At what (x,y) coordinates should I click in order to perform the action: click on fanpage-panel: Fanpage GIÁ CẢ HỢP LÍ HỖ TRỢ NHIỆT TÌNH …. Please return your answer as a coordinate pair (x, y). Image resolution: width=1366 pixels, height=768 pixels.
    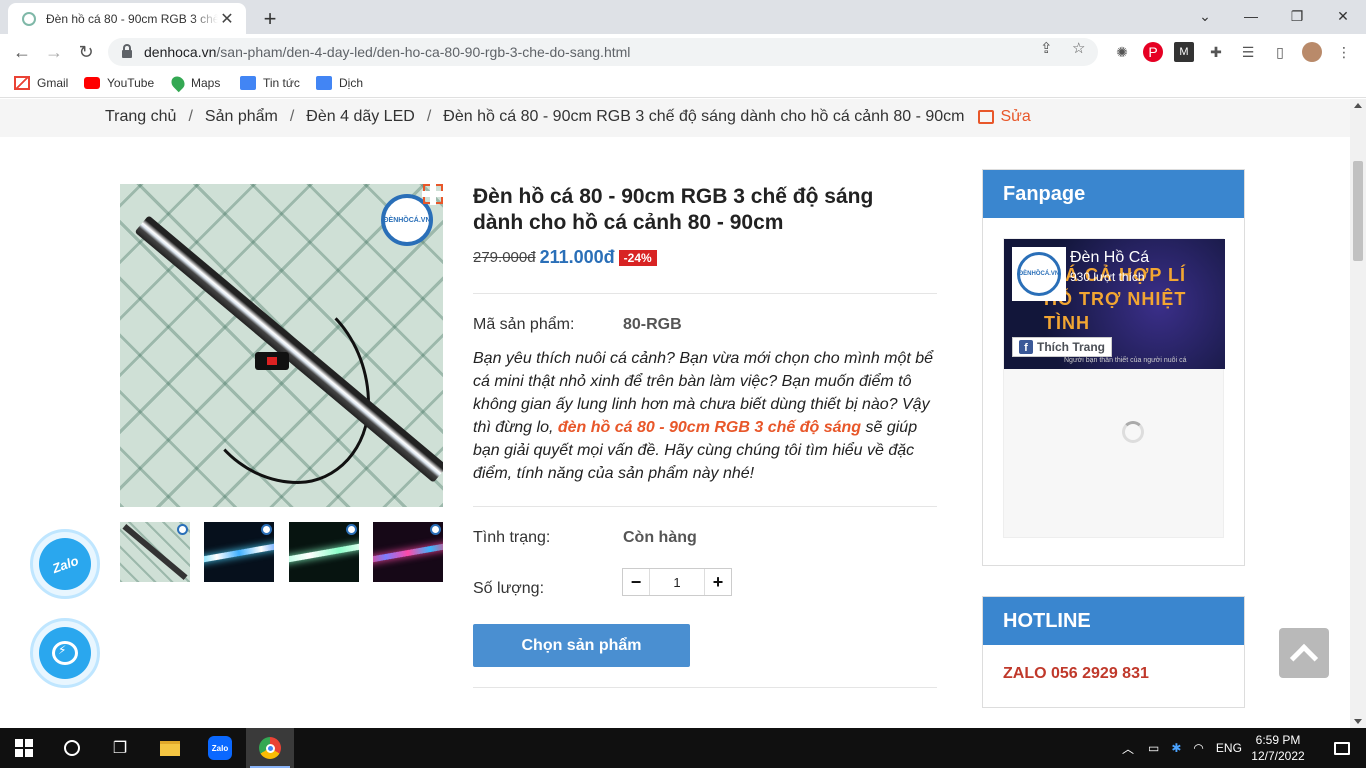
    Looking at the image, I should click on (1113, 367).